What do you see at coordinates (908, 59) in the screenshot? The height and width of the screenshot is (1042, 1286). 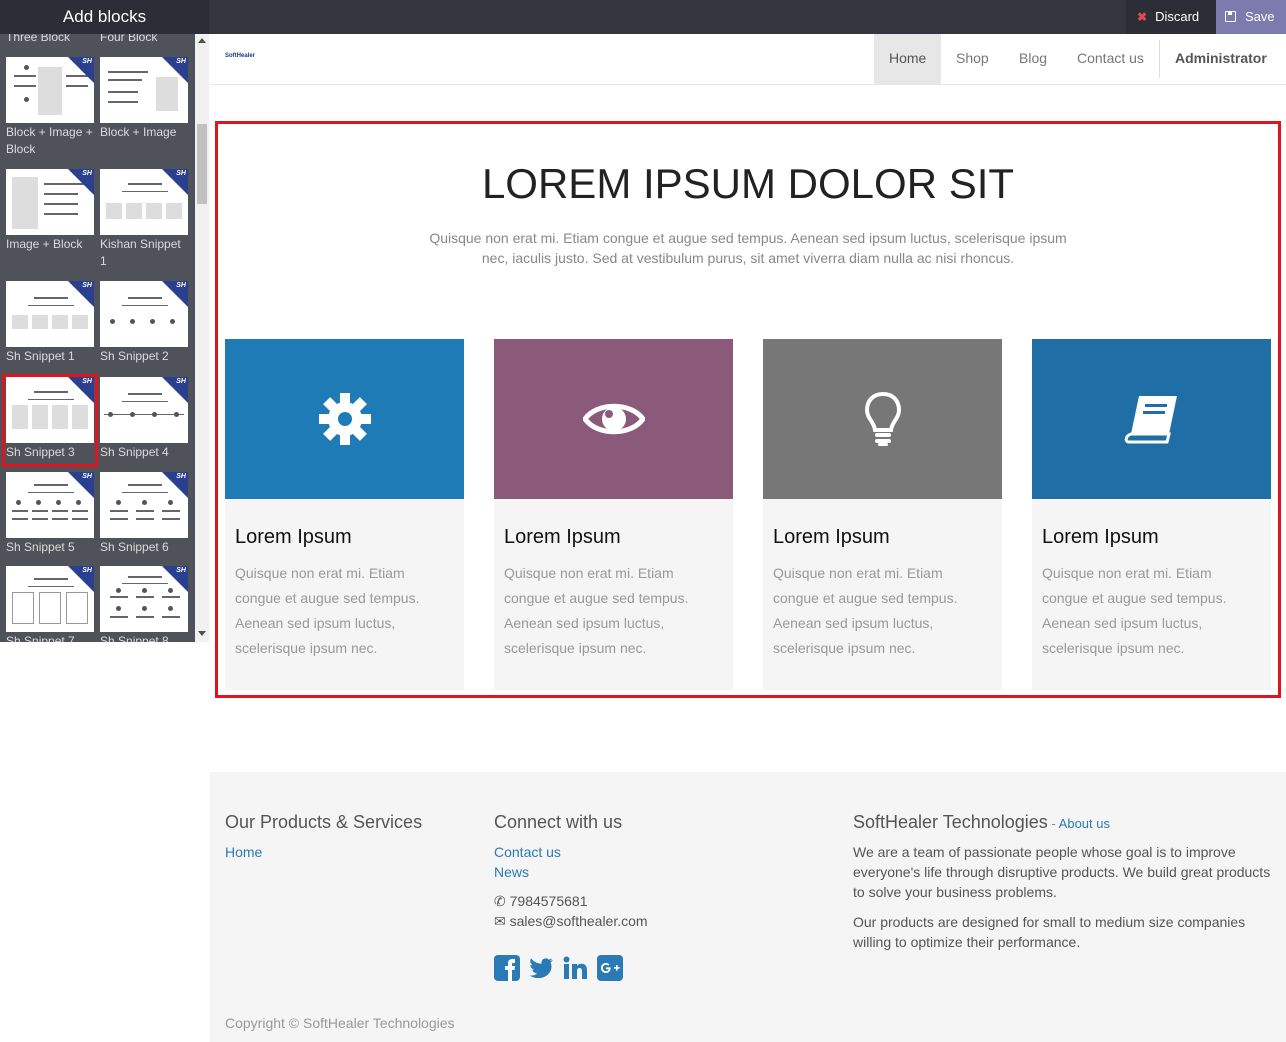 I see `nav-home: Home` at bounding box center [908, 59].